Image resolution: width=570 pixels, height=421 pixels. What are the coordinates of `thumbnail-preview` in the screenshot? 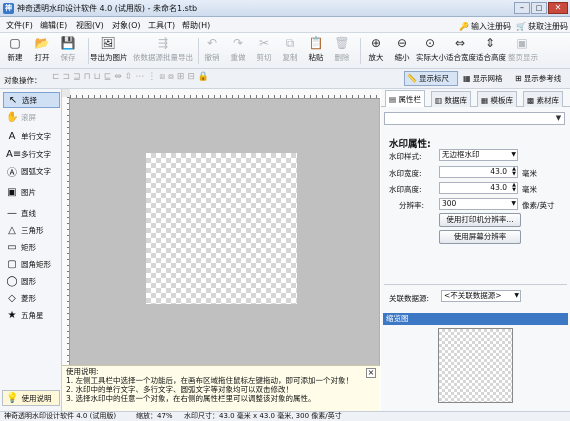 It's located at (475, 365).